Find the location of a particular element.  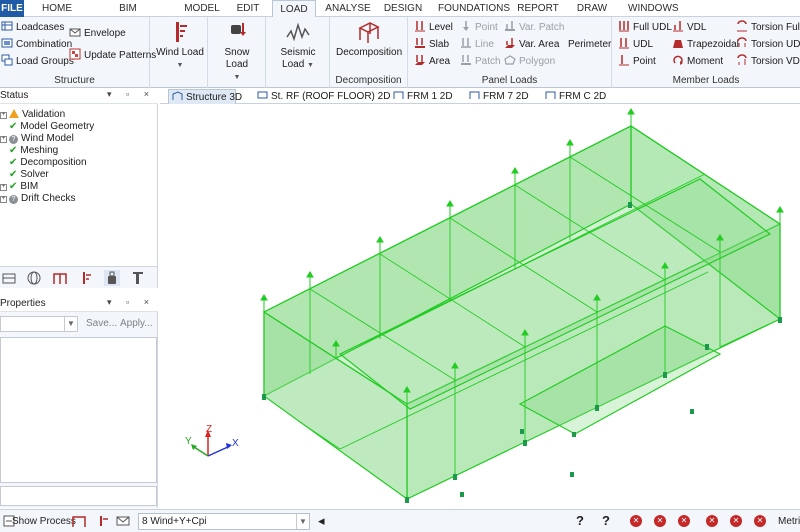

wind-load-button: Wind Load ▼ is located at coordinates (180, 45).